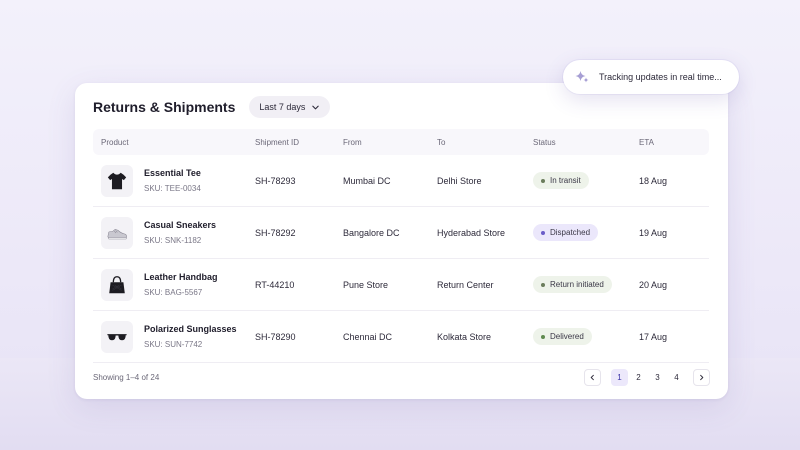  What do you see at coordinates (190, 329) in the screenshot?
I see `product-name: Polarized Sunglasses` at bounding box center [190, 329].